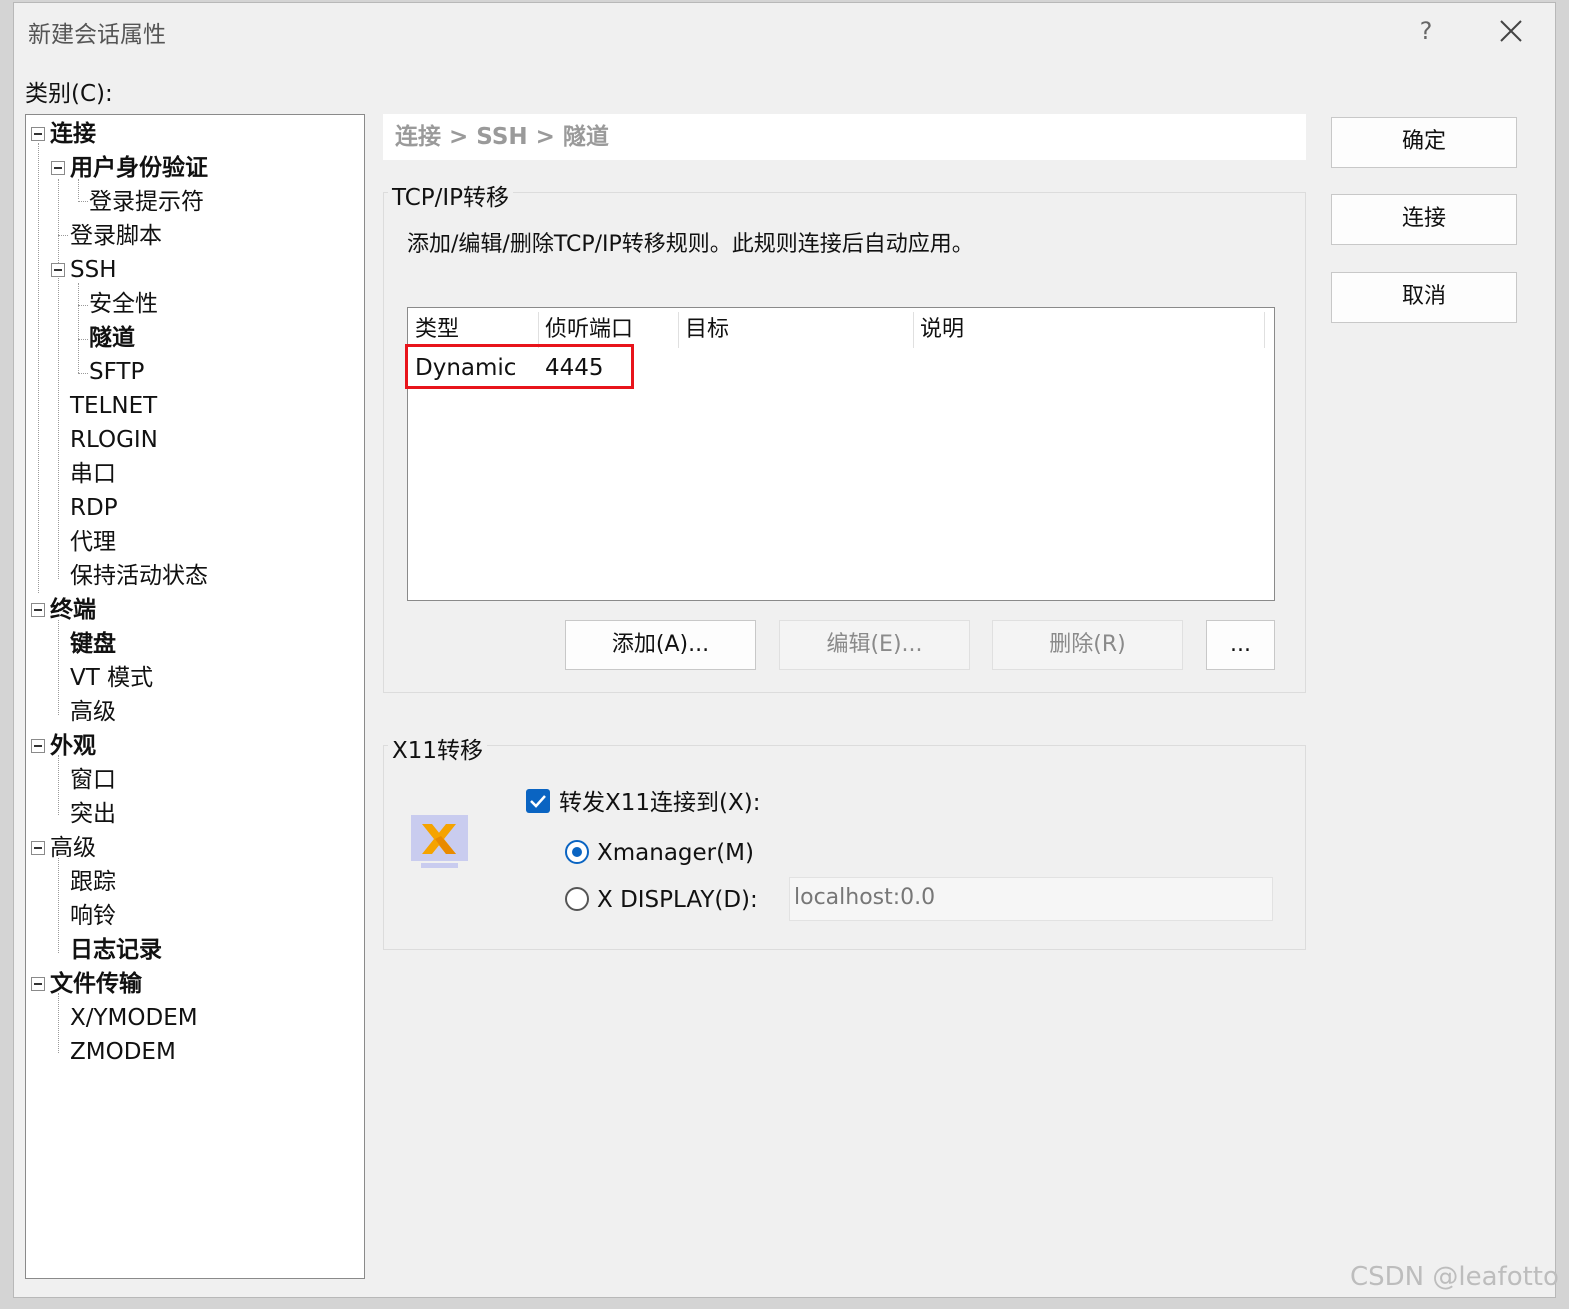 The image size is (1569, 1309). I want to click on help-button: ?, so click(1426, 31).